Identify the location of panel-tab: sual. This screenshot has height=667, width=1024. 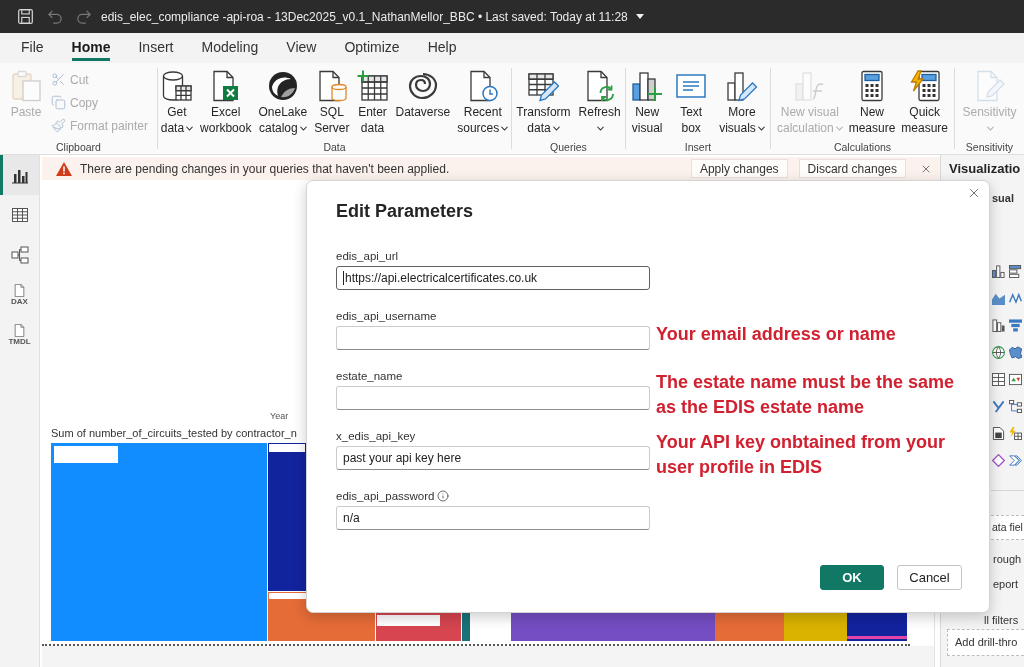
(1008, 198).